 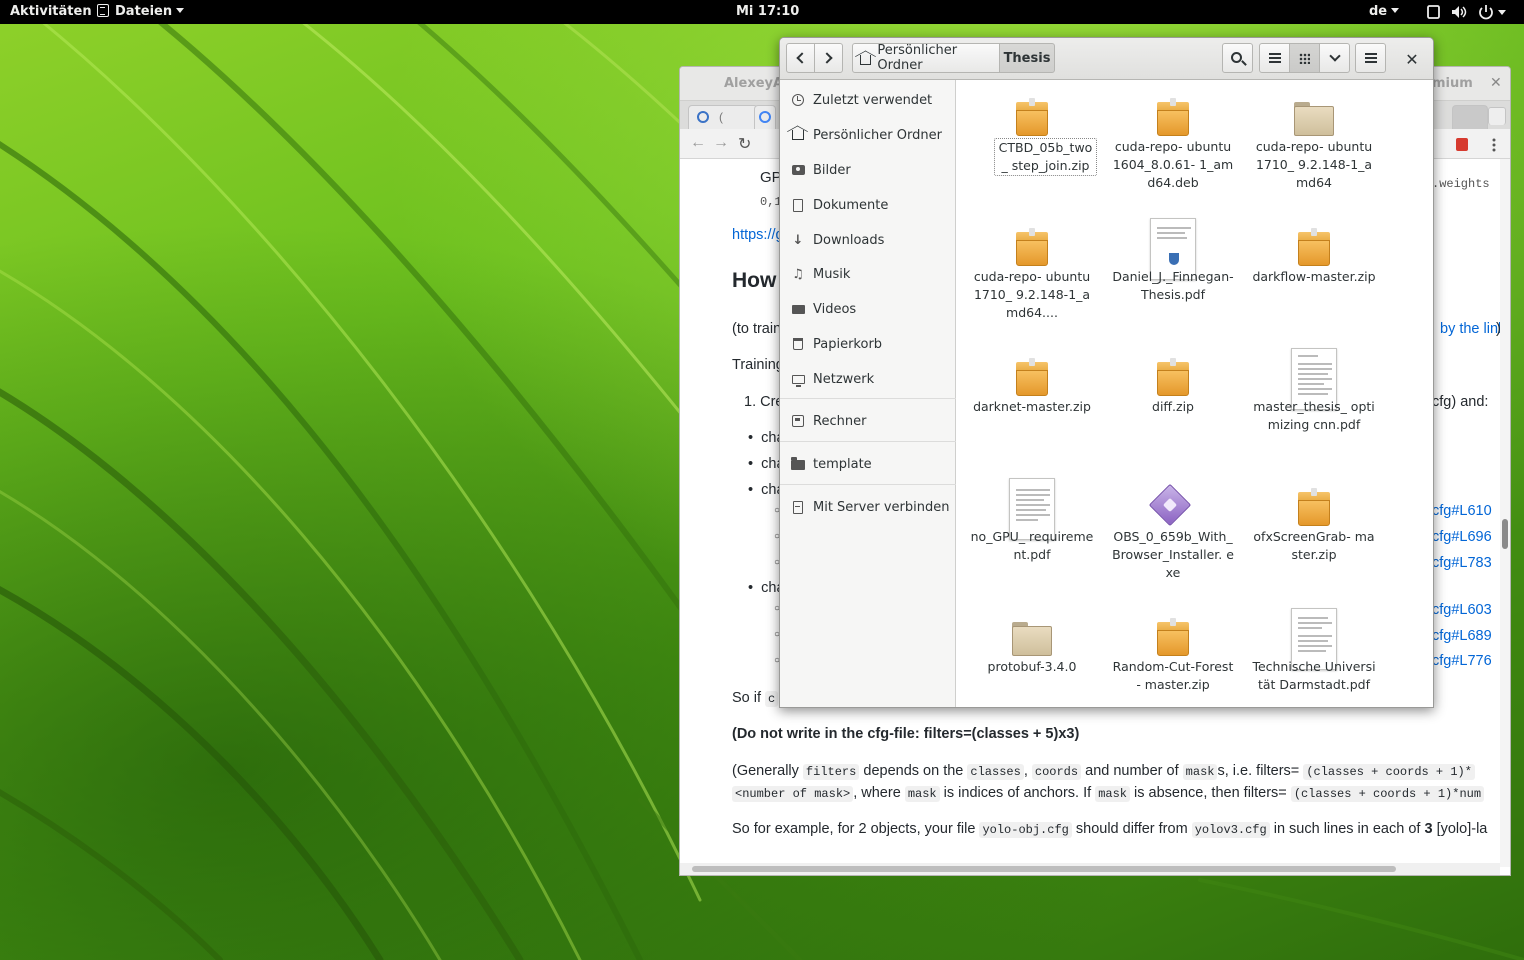 What do you see at coordinates (744, 144) in the screenshot?
I see `reload-icon: ↻` at bounding box center [744, 144].